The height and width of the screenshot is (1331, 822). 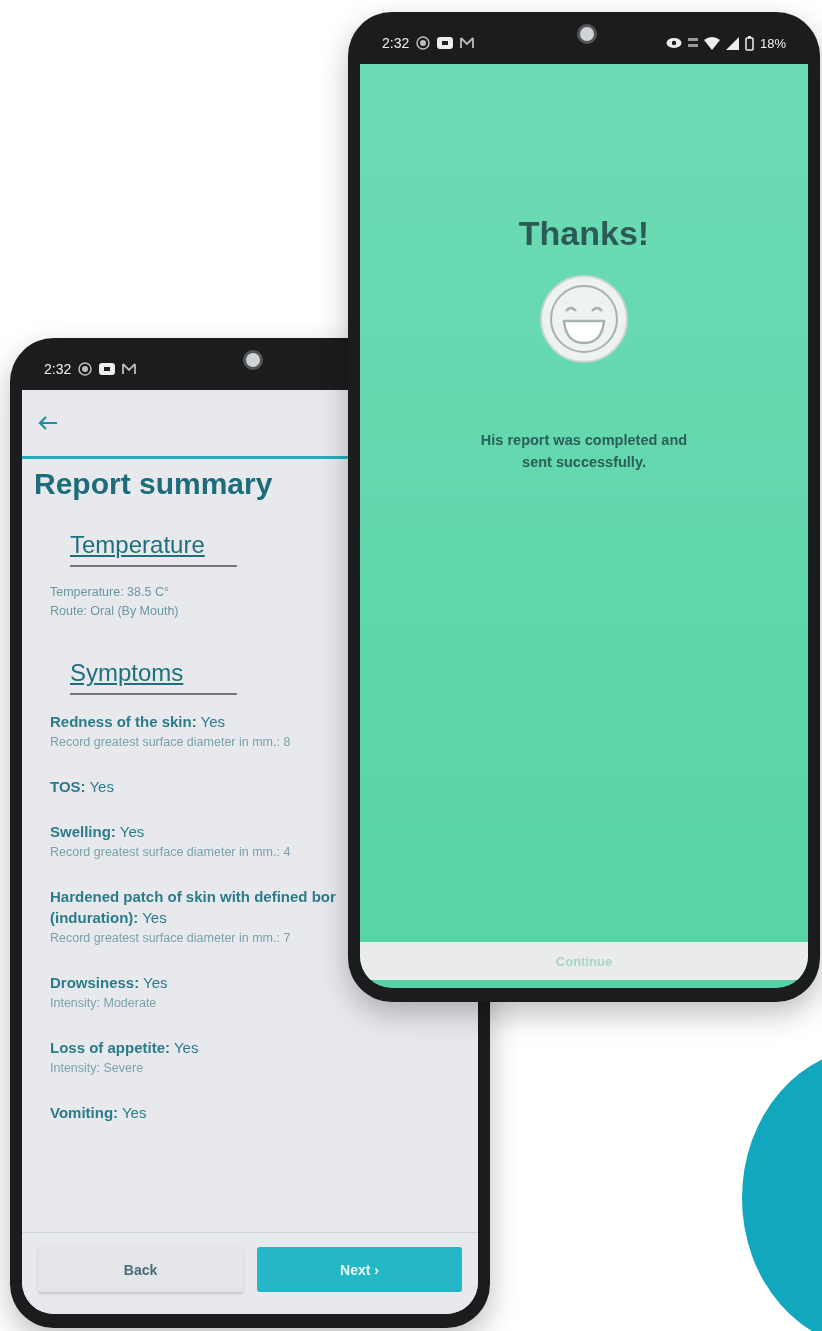 I want to click on back-button: Back, so click(x=140, y=1269).